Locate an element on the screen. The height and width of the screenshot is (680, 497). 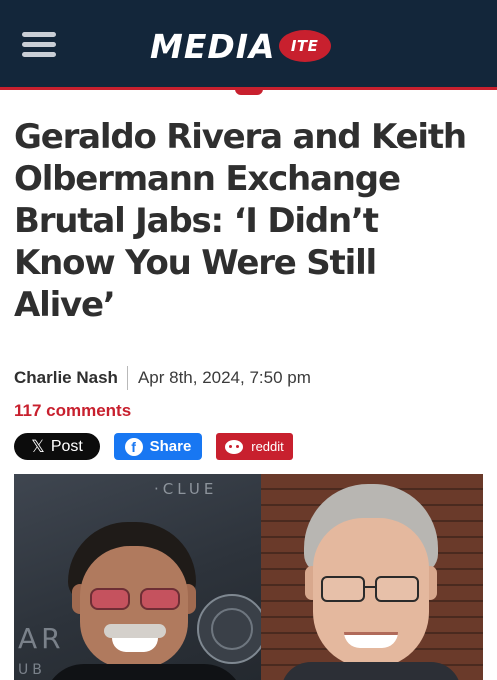
hamburger-menu-icon is located at coordinates (40, 45).